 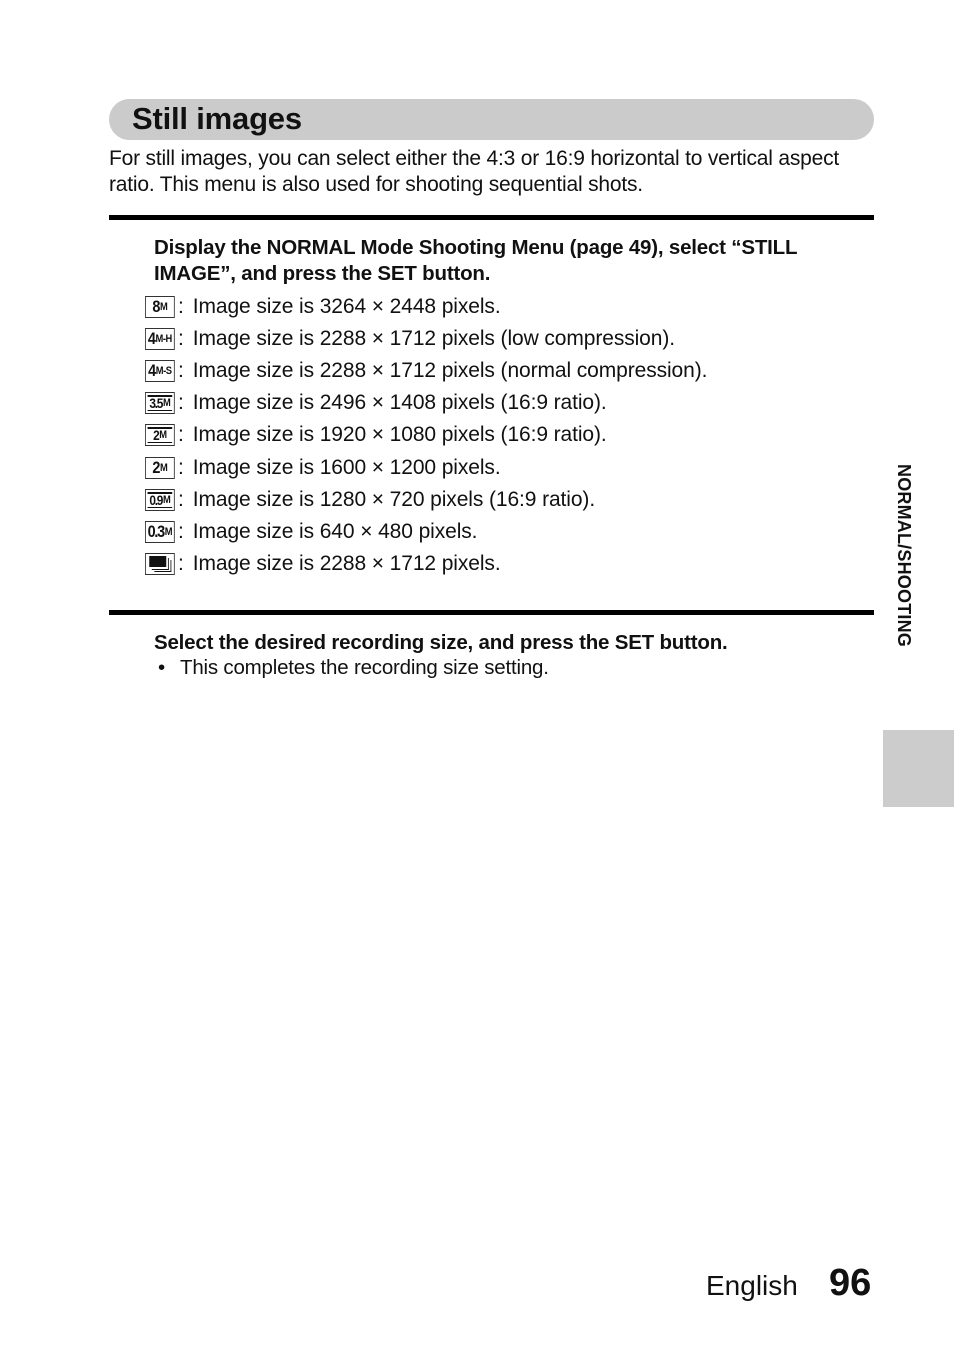 I want to click on option-8m: 8M : Image size is 3264 × 2448 pixels., so click(x=323, y=307).